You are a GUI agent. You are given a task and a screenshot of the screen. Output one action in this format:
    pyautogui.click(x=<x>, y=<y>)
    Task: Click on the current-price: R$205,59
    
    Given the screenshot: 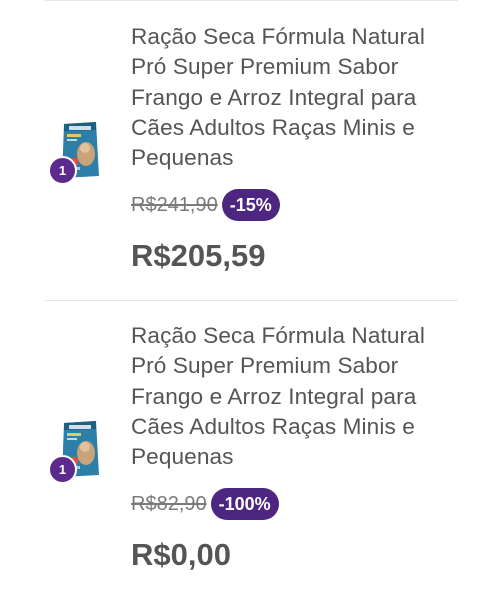 What is the action you would take?
    pyautogui.click(x=198, y=255)
    